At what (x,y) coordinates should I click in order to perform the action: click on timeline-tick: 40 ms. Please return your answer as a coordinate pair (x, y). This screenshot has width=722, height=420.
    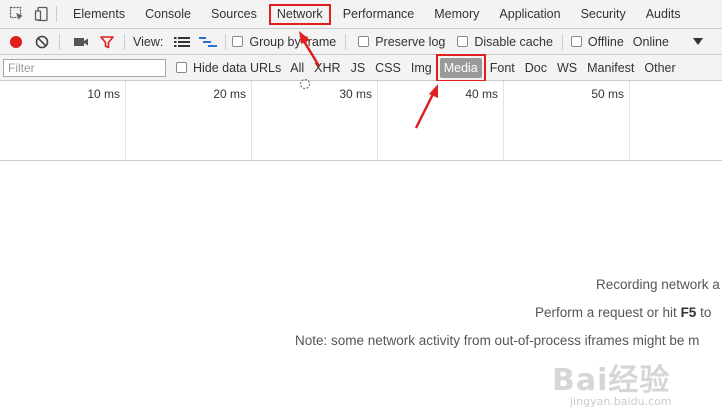
    Looking at the image, I should click on (441, 120).